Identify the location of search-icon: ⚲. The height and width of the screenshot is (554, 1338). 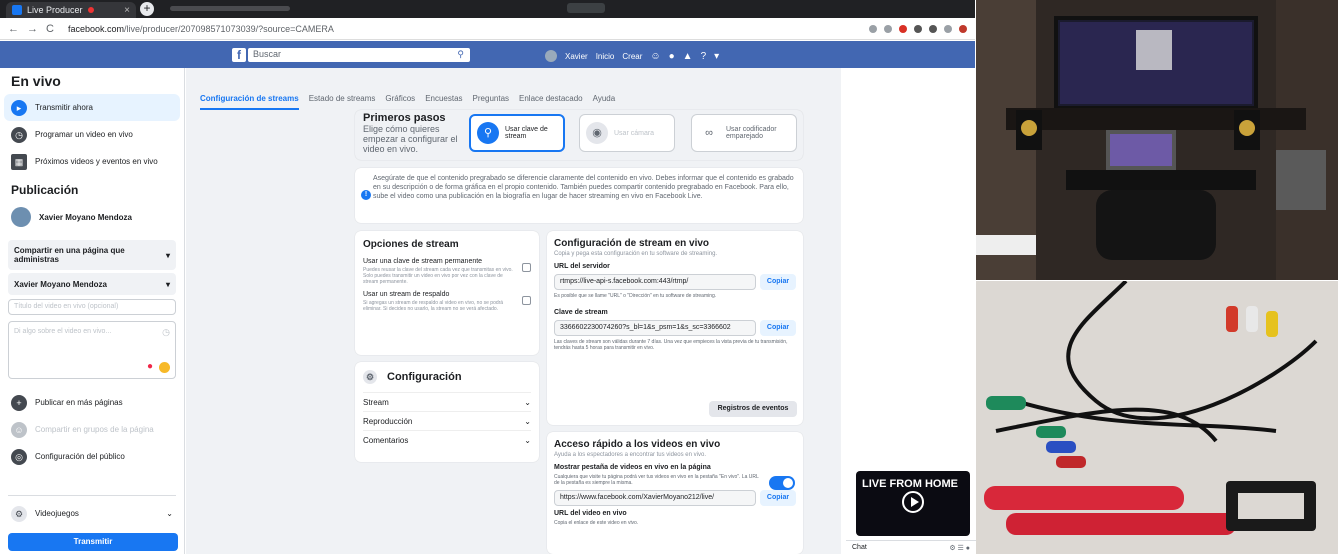
(460, 54).